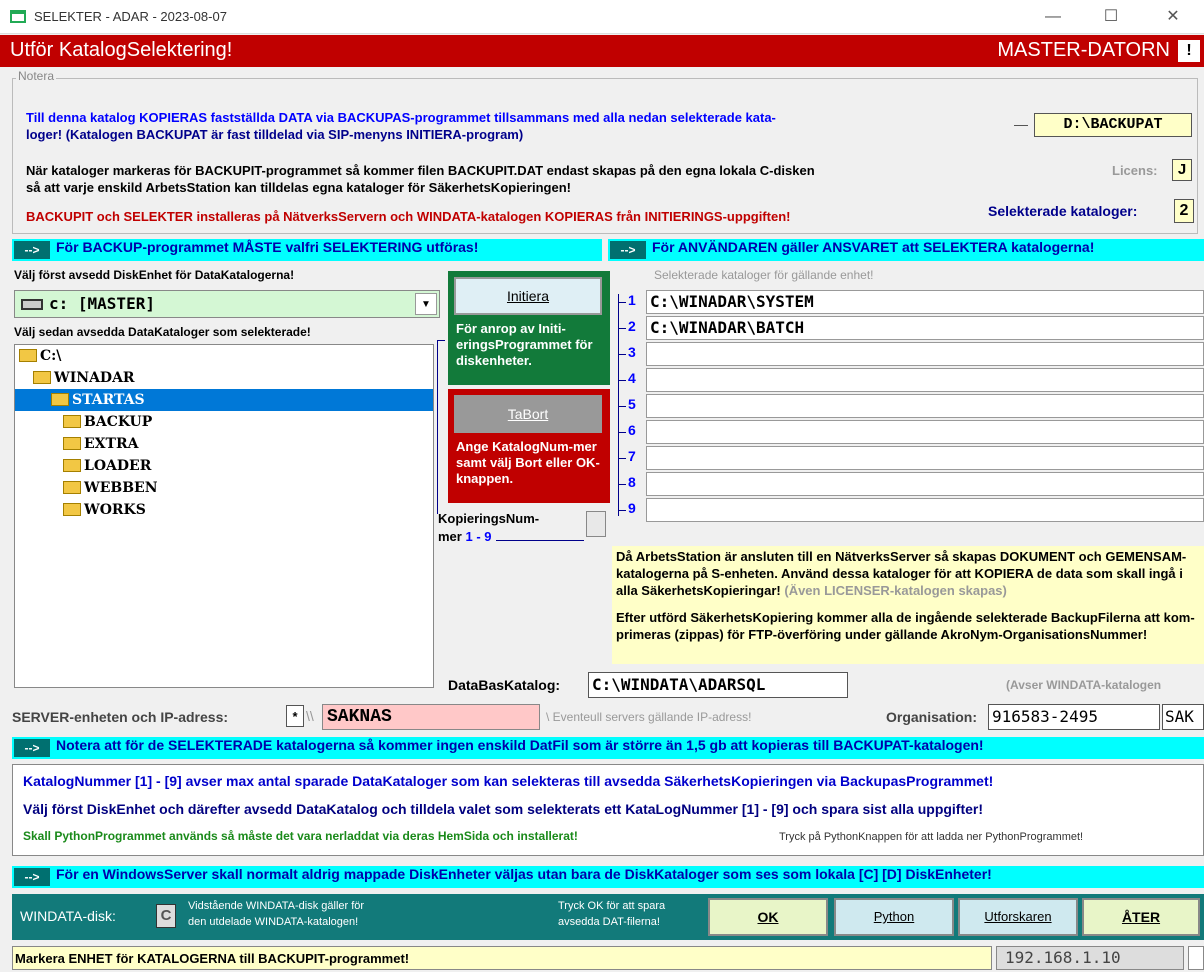 The width and height of the screenshot is (1204, 972). What do you see at coordinates (224, 444) in the screenshot?
I see `tree-item: EXTRA` at bounding box center [224, 444].